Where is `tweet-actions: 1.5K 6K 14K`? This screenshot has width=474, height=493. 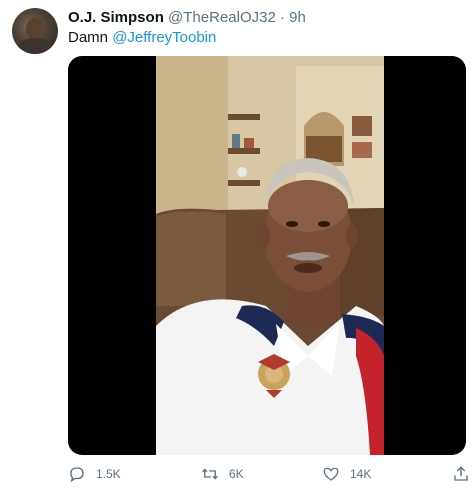 tweet-actions: 1.5K 6K 14K is located at coordinates (268, 474).